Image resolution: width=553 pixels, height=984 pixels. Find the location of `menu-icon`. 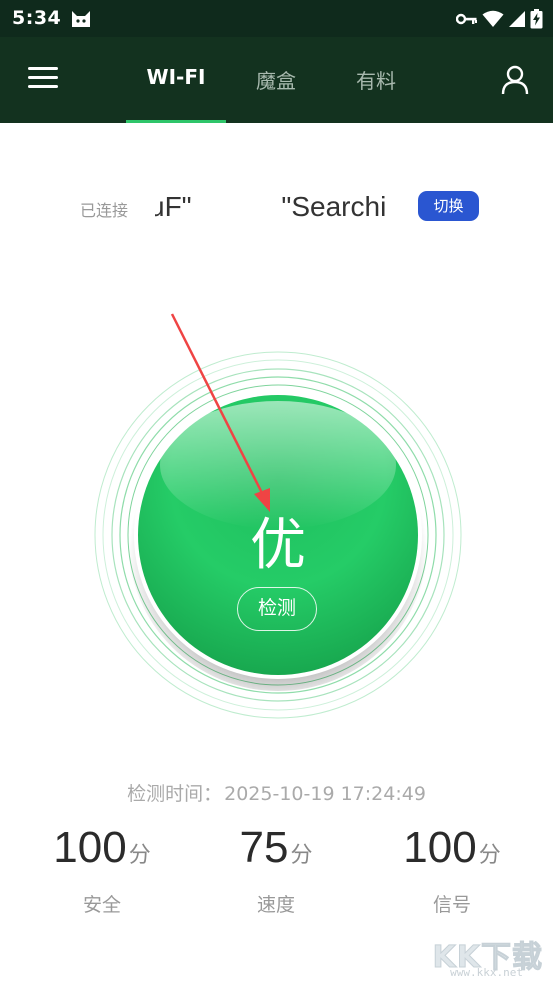

menu-icon is located at coordinates (43, 68).